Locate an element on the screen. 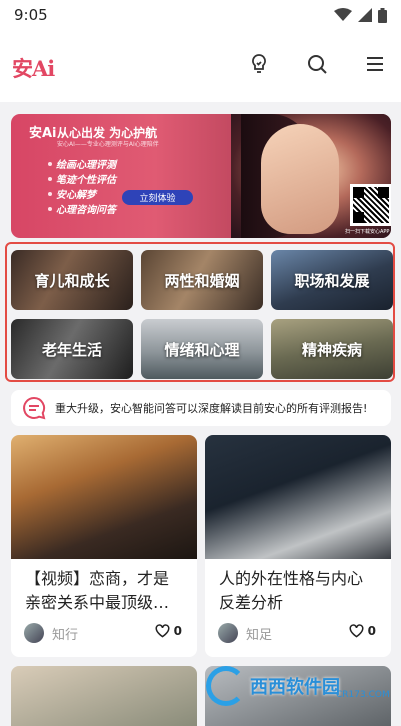 This screenshot has height=726, width=401. article-card: 【视频】恋商，才是亲密关系中最顶级… 知行 0 is located at coordinates (104, 546).